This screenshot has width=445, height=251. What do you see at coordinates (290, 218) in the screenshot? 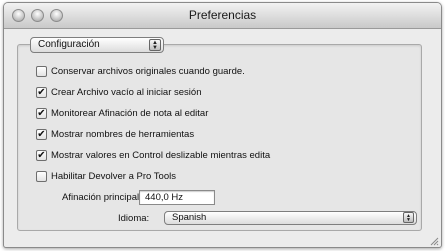
I see `language-select: Spanish ▲ ▼` at bounding box center [290, 218].